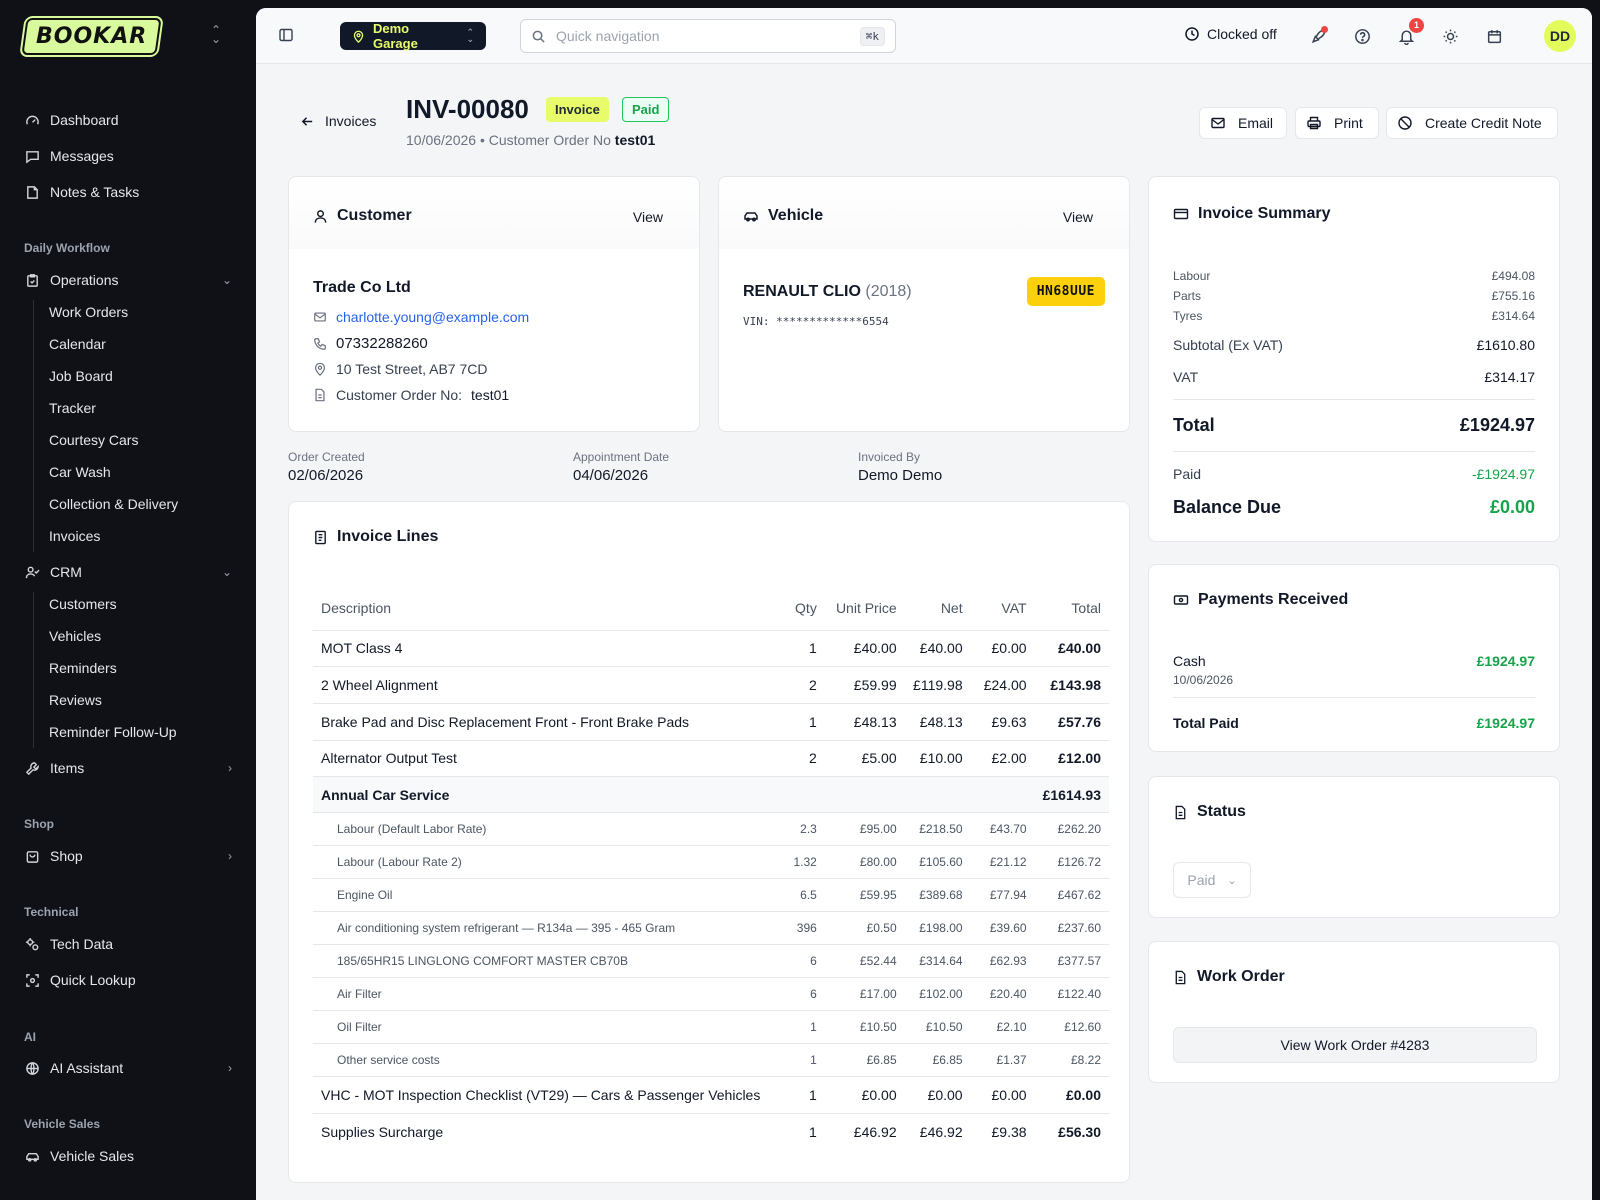  What do you see at coordinates (937, 759) in the screenshot?
I see `cell-net: £10.00` at bounding box center [937, 759].